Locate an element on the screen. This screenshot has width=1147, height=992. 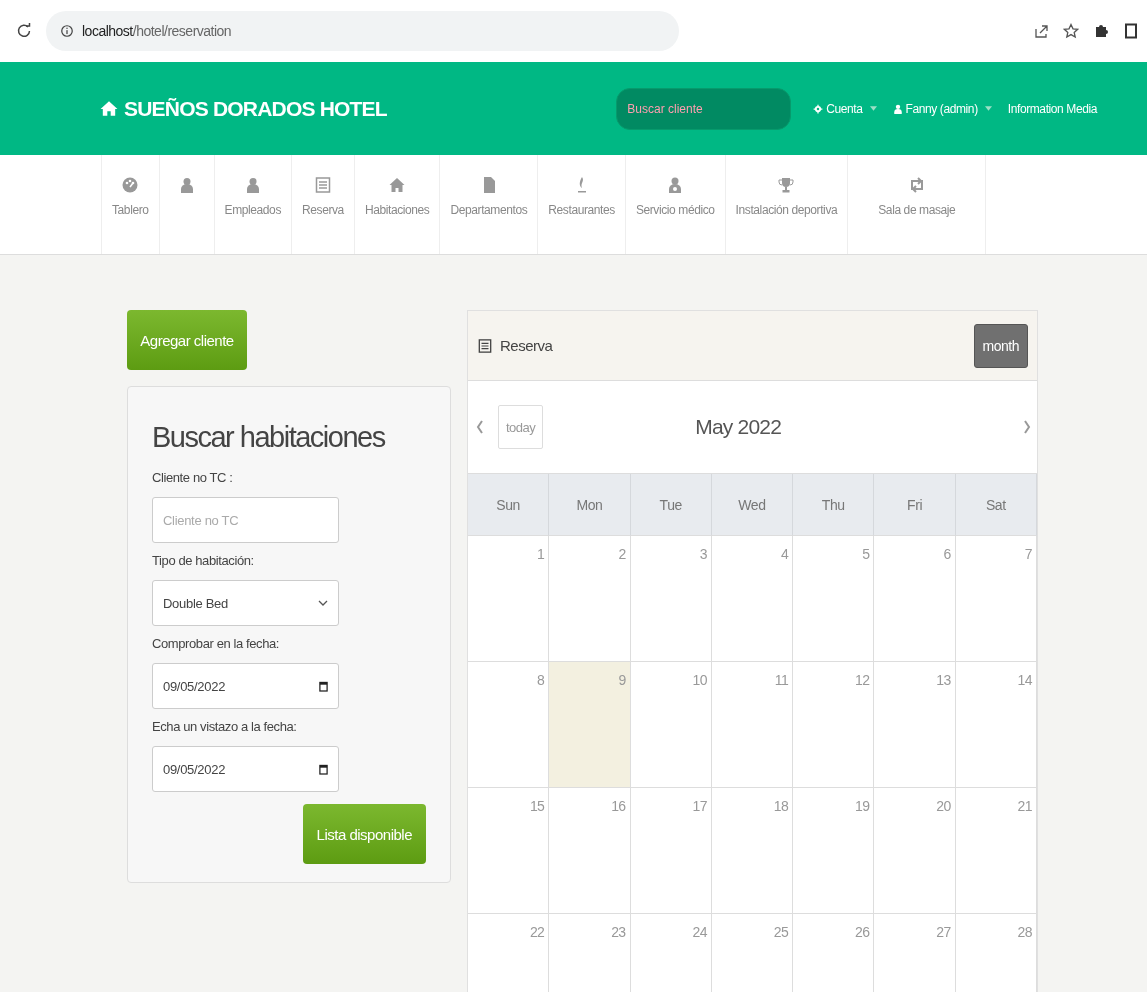
weekday-header: Sat is located at coordinates (996, 505).